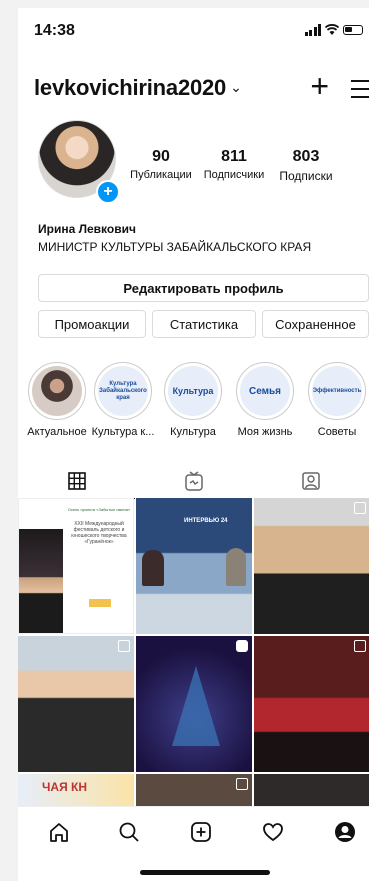 This screenshot has width=369, height=881. What do you see at coordinates (360, 92) in the screenshot?
I see `menu-icon` at bounding box center [360, 92].